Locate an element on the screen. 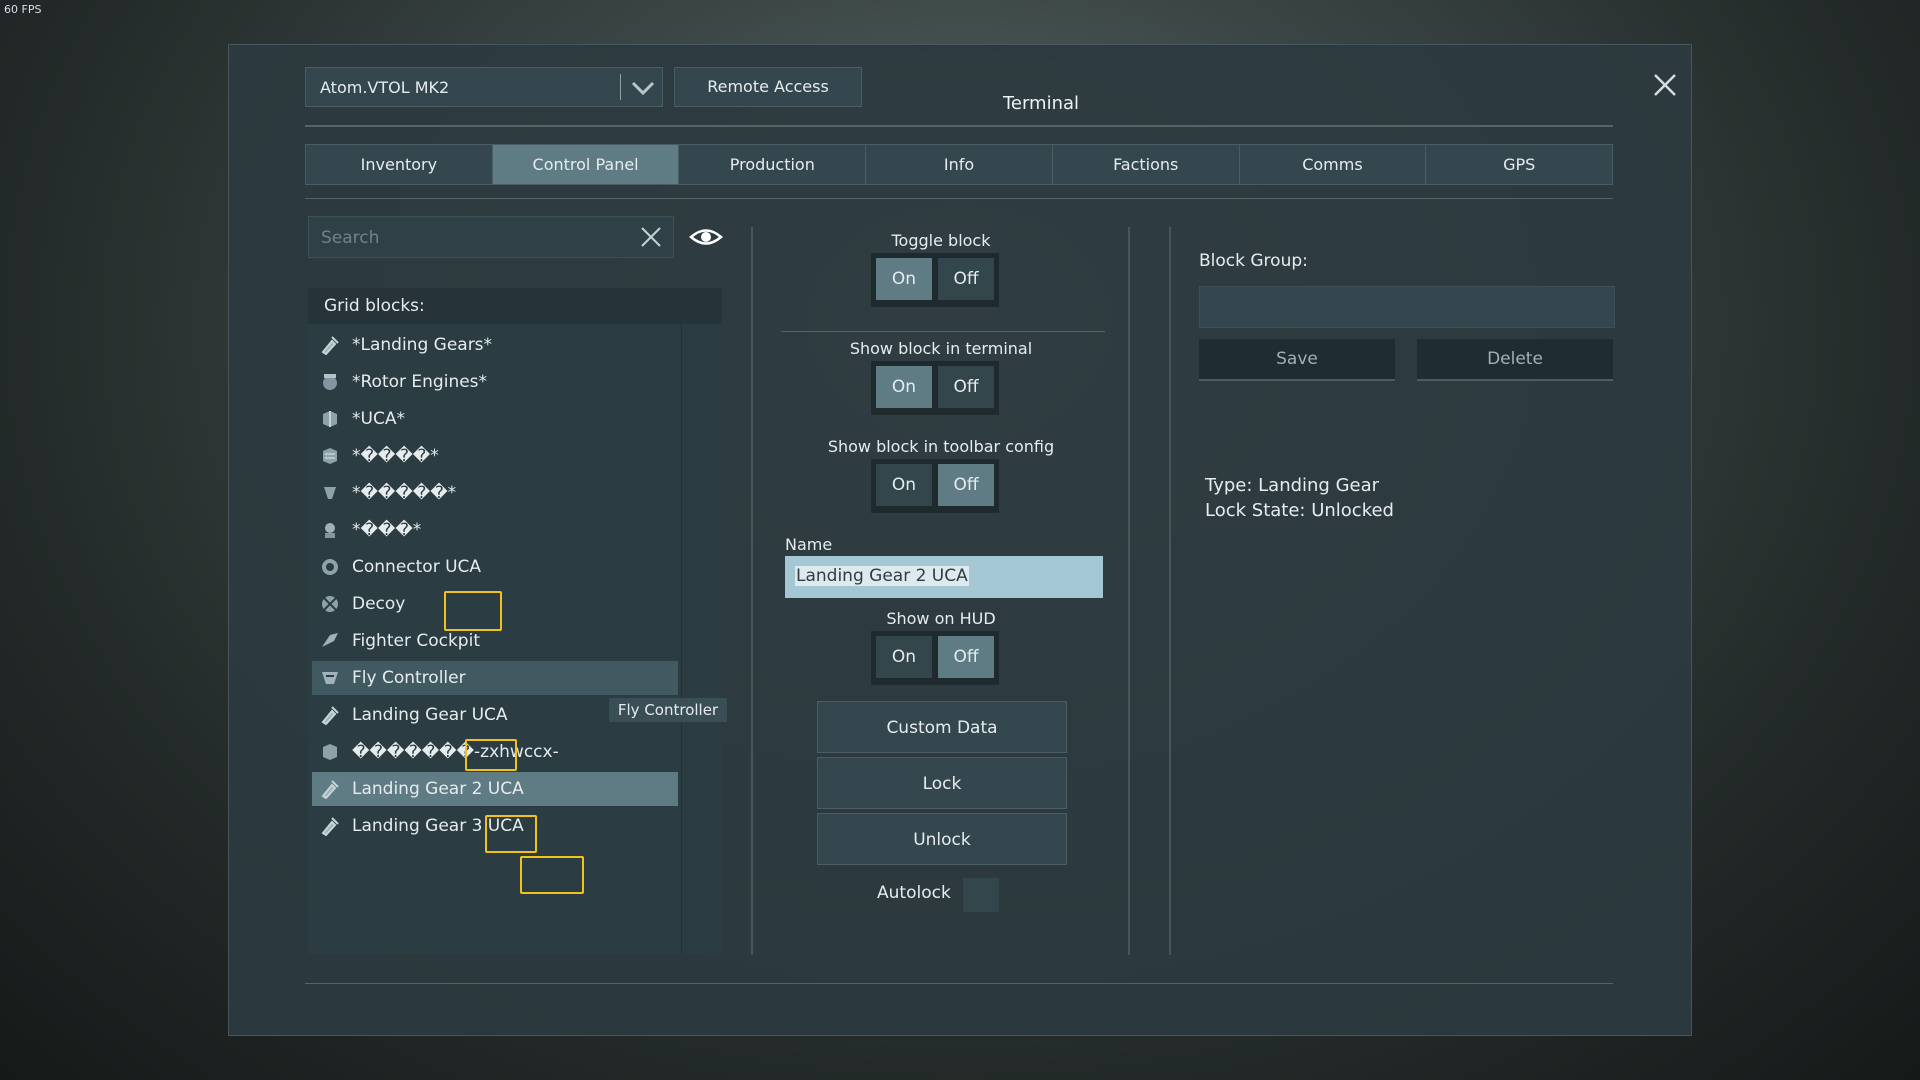  delete-button: Delete is located at coordinates (1515, 360).